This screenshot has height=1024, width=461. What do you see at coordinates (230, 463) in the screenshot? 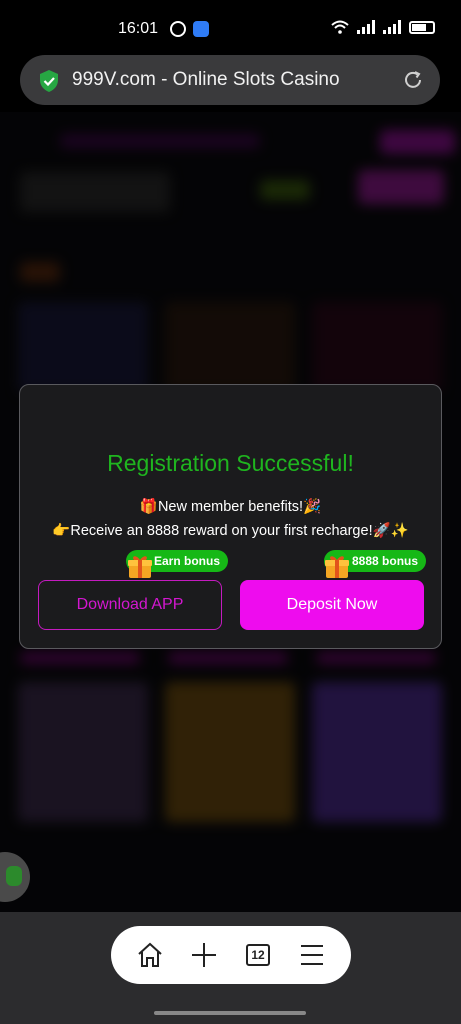
I see `modal-title: Registration Successful!` at bounding box center [230, 463].